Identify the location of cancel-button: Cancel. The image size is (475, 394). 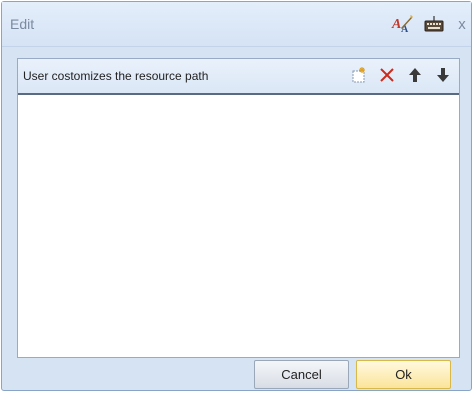
(301, 374).